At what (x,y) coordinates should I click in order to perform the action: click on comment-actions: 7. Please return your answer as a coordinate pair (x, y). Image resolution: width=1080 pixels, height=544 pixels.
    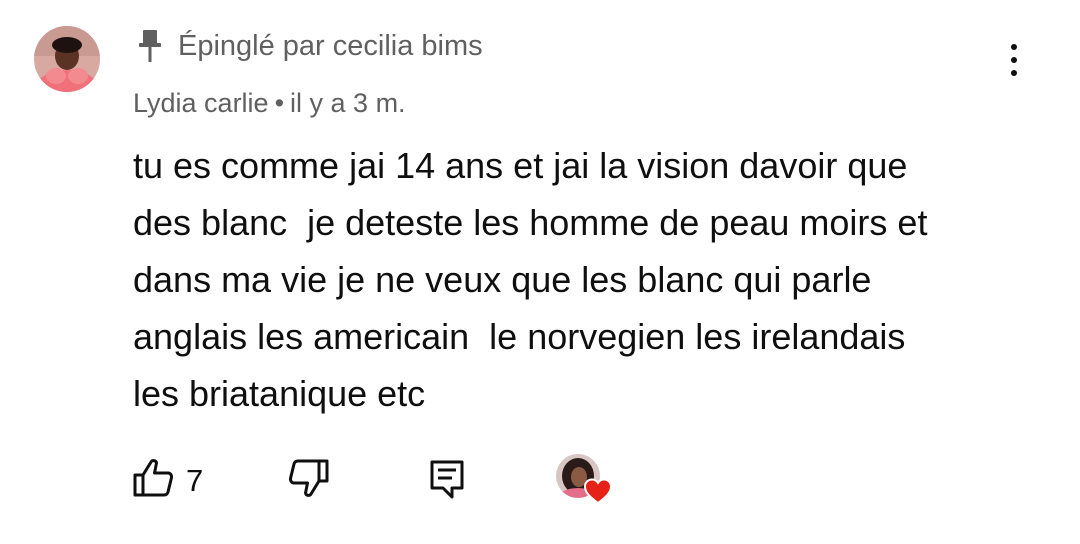
    Looking at the image, I should click on (540, 478).